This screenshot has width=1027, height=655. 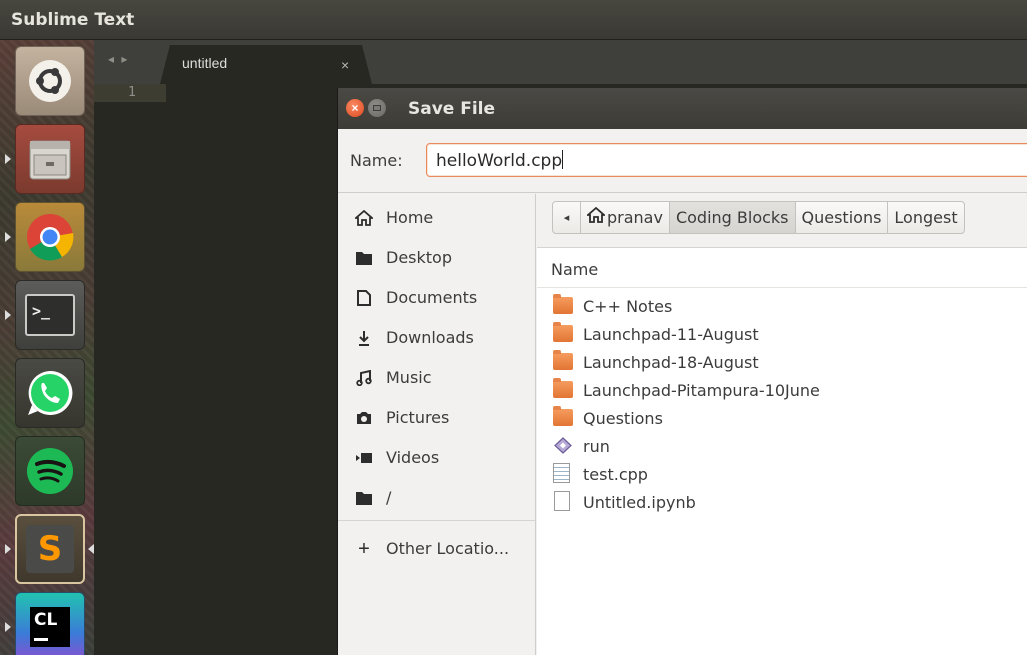 I want to click on source-file-icon, so click(x=561, y=473).